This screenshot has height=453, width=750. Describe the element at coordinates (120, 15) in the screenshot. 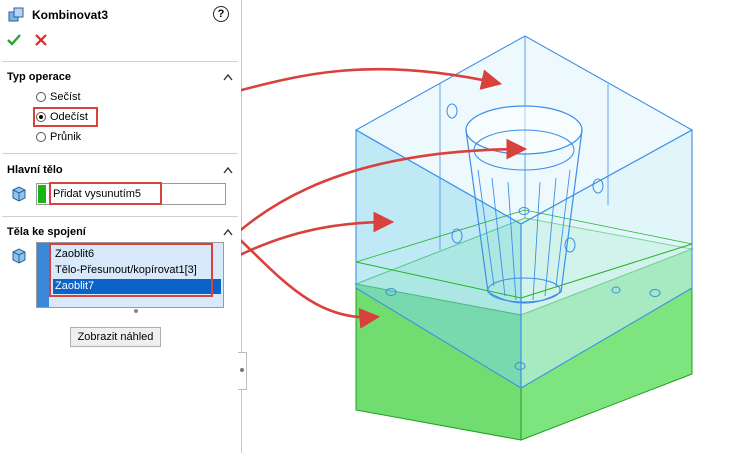

I see `panel-title-row: Kombinovat3 ?` at that location.